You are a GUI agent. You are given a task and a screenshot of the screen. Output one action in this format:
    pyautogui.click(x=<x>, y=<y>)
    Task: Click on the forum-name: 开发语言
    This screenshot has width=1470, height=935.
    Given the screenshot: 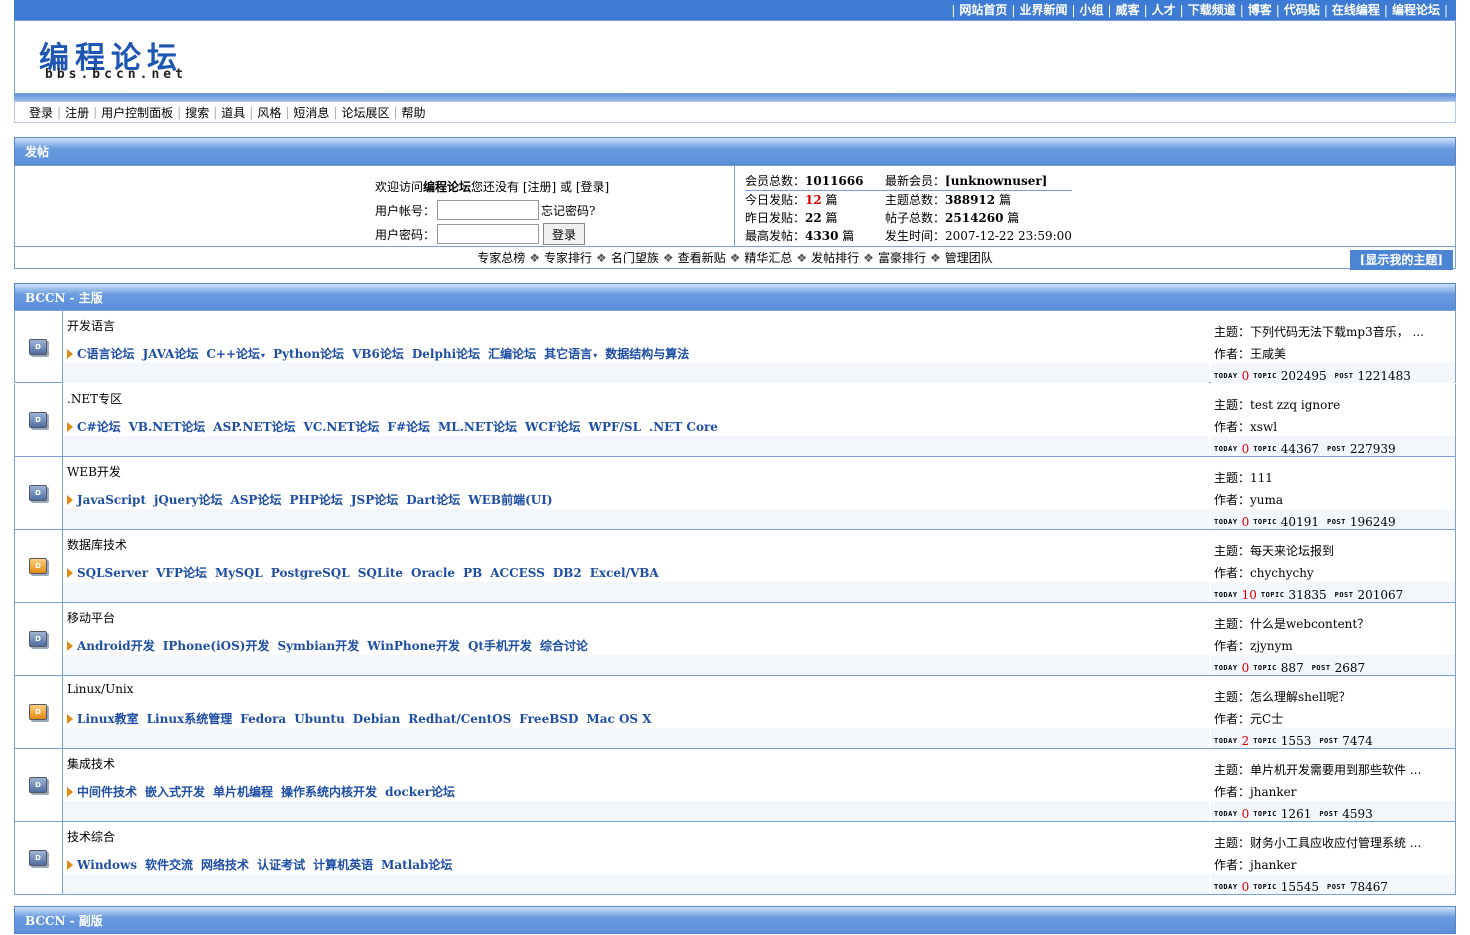 What is the action you would take?
    pyautogui.click(x=91, y=325)
    